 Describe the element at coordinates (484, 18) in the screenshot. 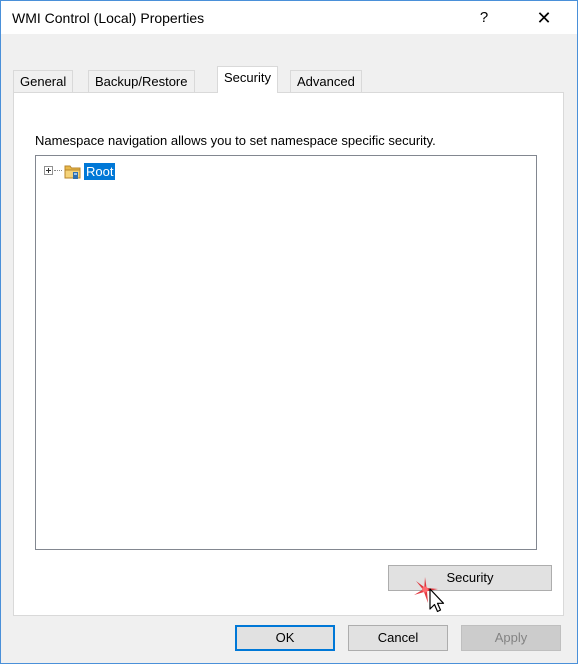

I see `help-button: ?` at that location.